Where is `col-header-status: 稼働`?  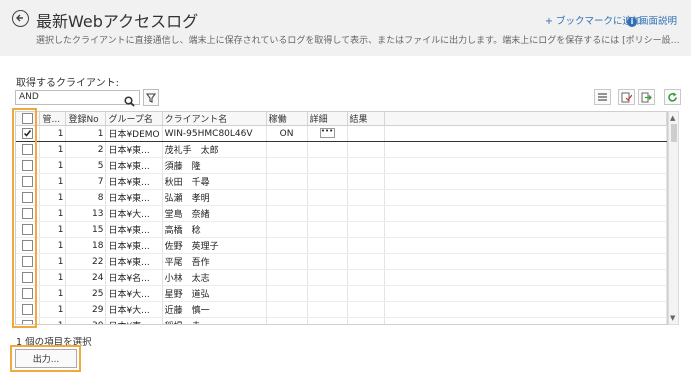 col-header-status: 稼働 is located at coordinates (287, 119).